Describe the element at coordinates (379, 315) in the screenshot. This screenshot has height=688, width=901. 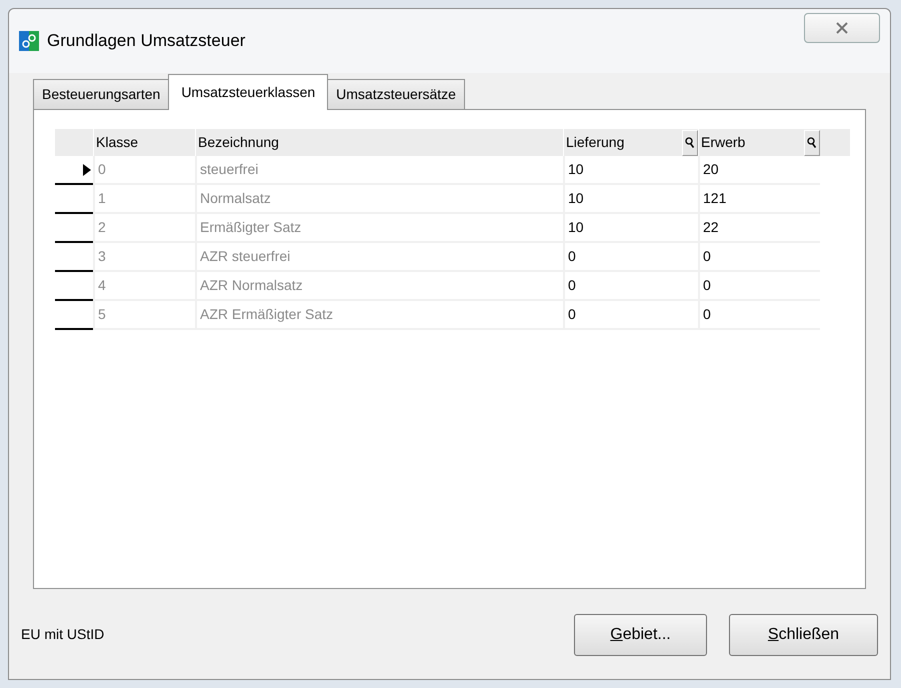
I see `table-cell: AZR Ermäßigter Satz` at that location.